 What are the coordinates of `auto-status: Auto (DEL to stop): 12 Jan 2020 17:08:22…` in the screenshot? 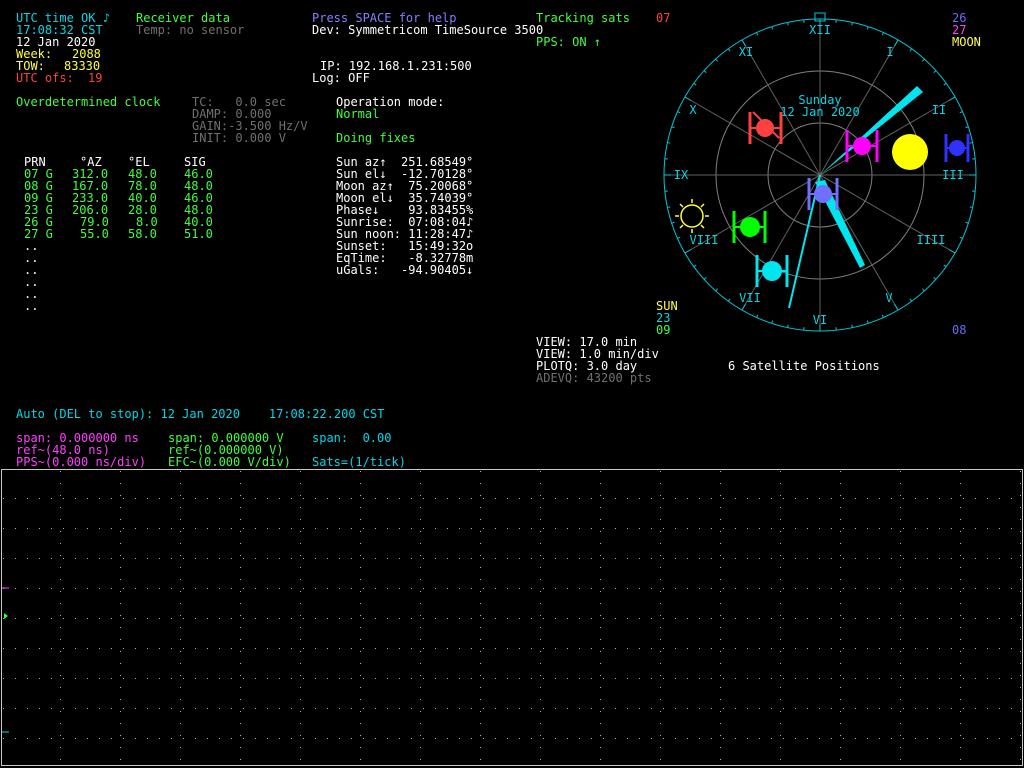 It's located at (200, 414).